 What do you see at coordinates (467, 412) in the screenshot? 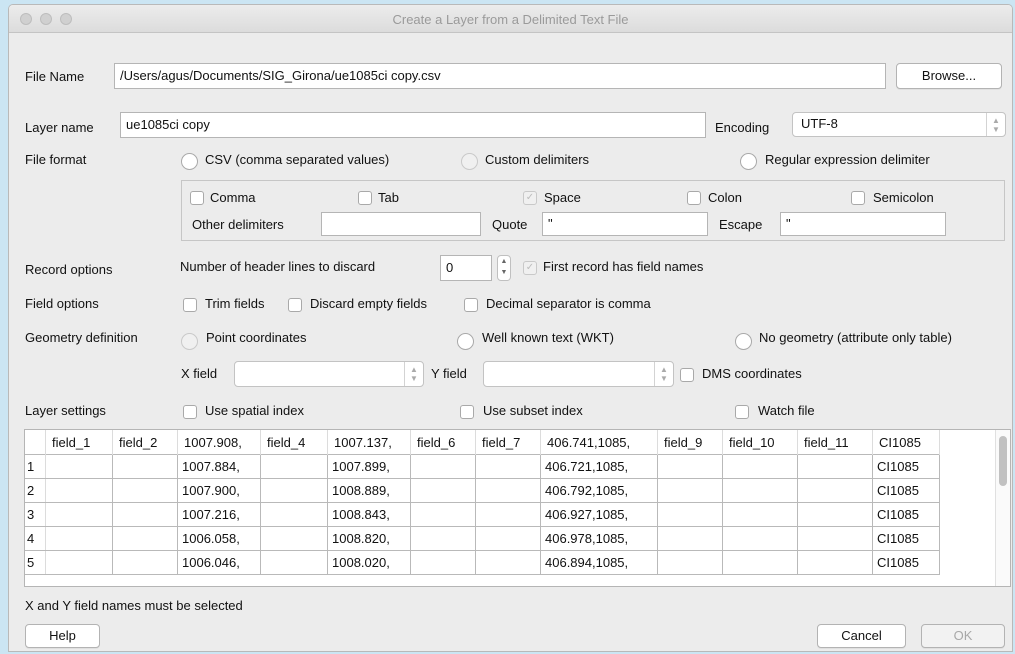
I see `subset-index-checkbox` at bounding box center [467, 412].